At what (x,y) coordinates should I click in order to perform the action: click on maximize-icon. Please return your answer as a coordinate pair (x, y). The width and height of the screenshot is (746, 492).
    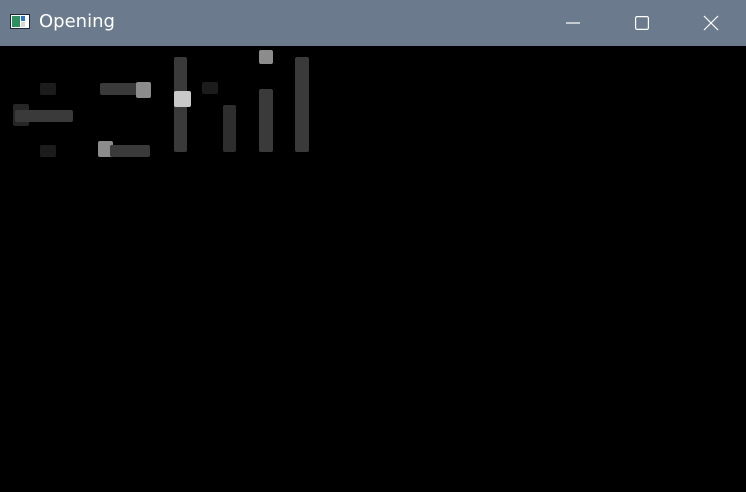
    Looking at the image, I should click on (642, 23).